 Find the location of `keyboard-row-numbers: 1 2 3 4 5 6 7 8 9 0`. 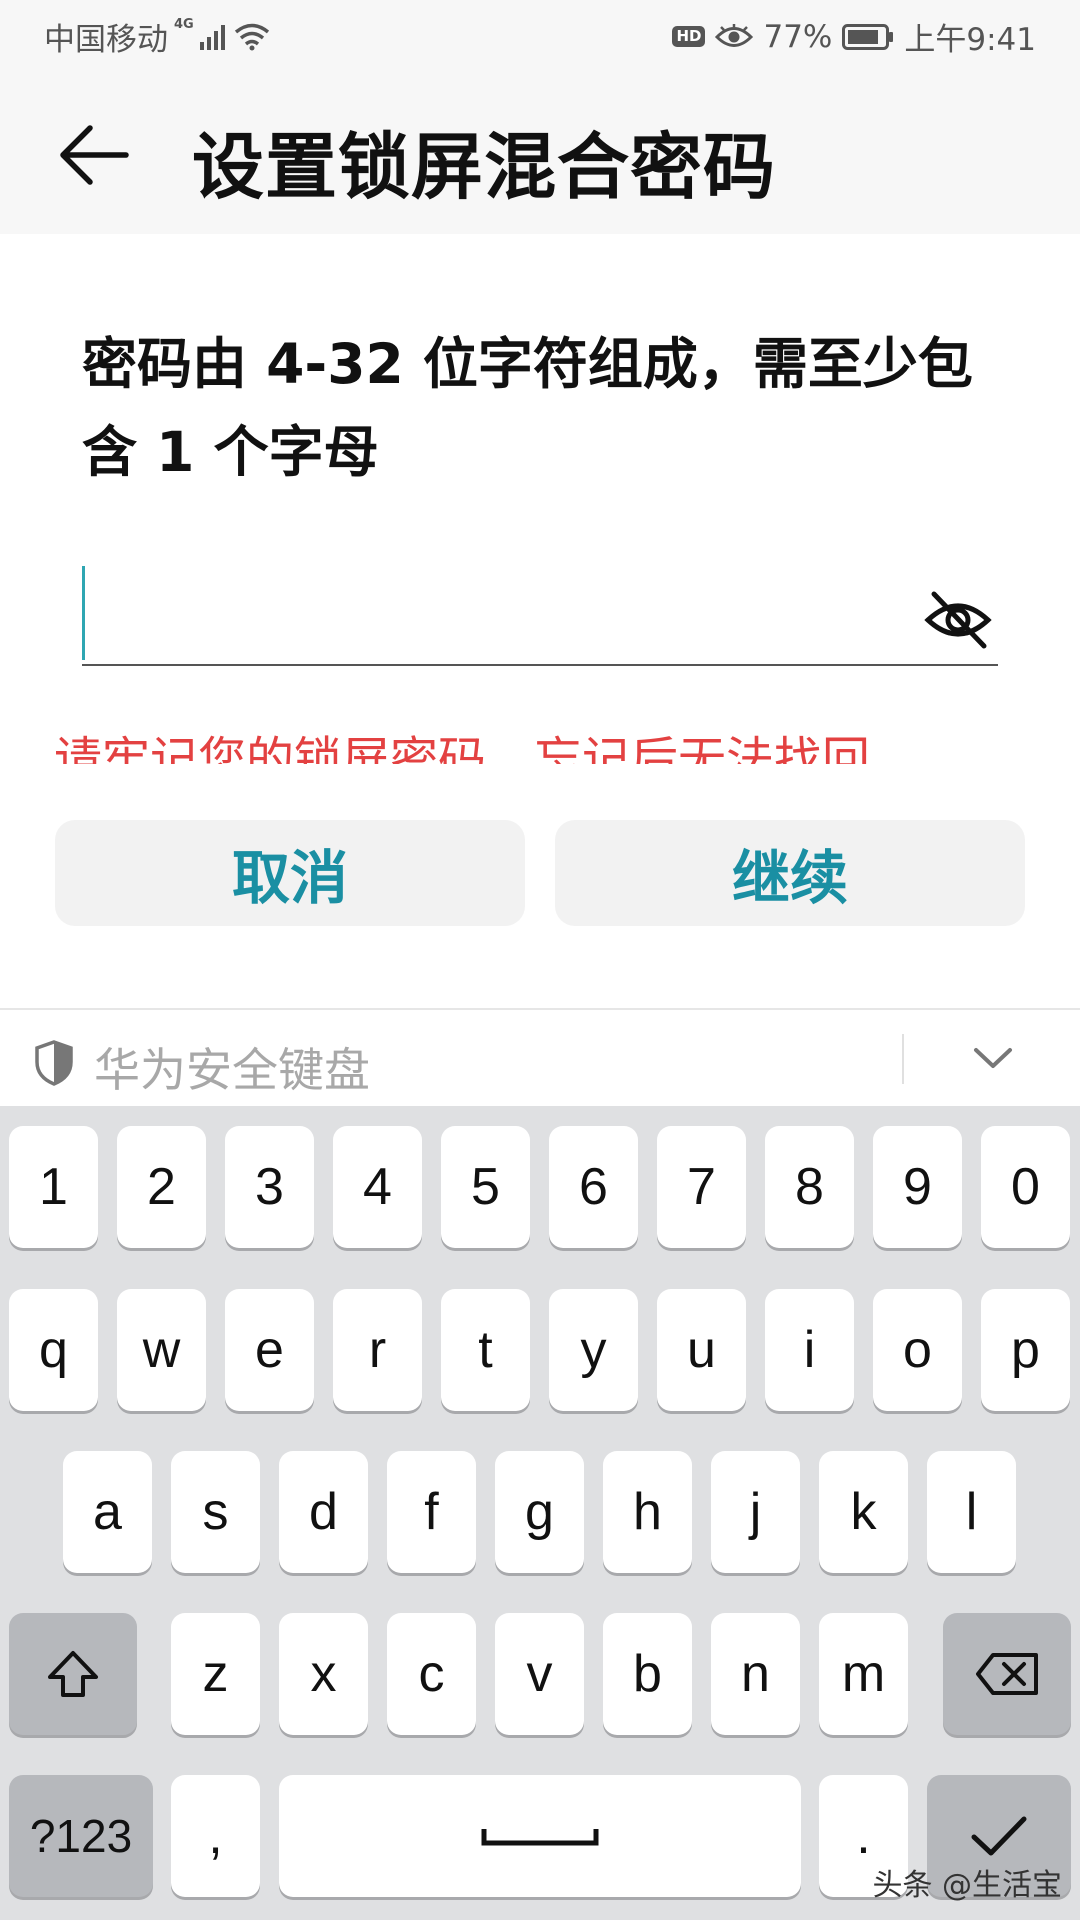

keyboard-row-numbers: 1 2 3 4 5 6 7 8 9 0 is located at coordinates (540, 1187).